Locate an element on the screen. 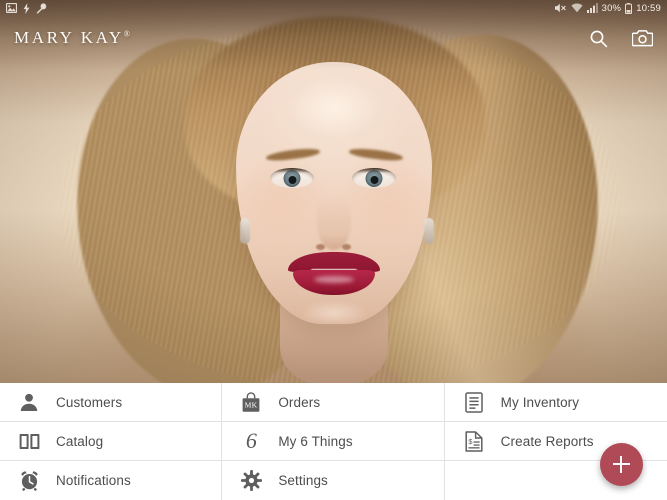 This screenshot has width=667, height=500. plus-icon is located at coordinates (621, 464).